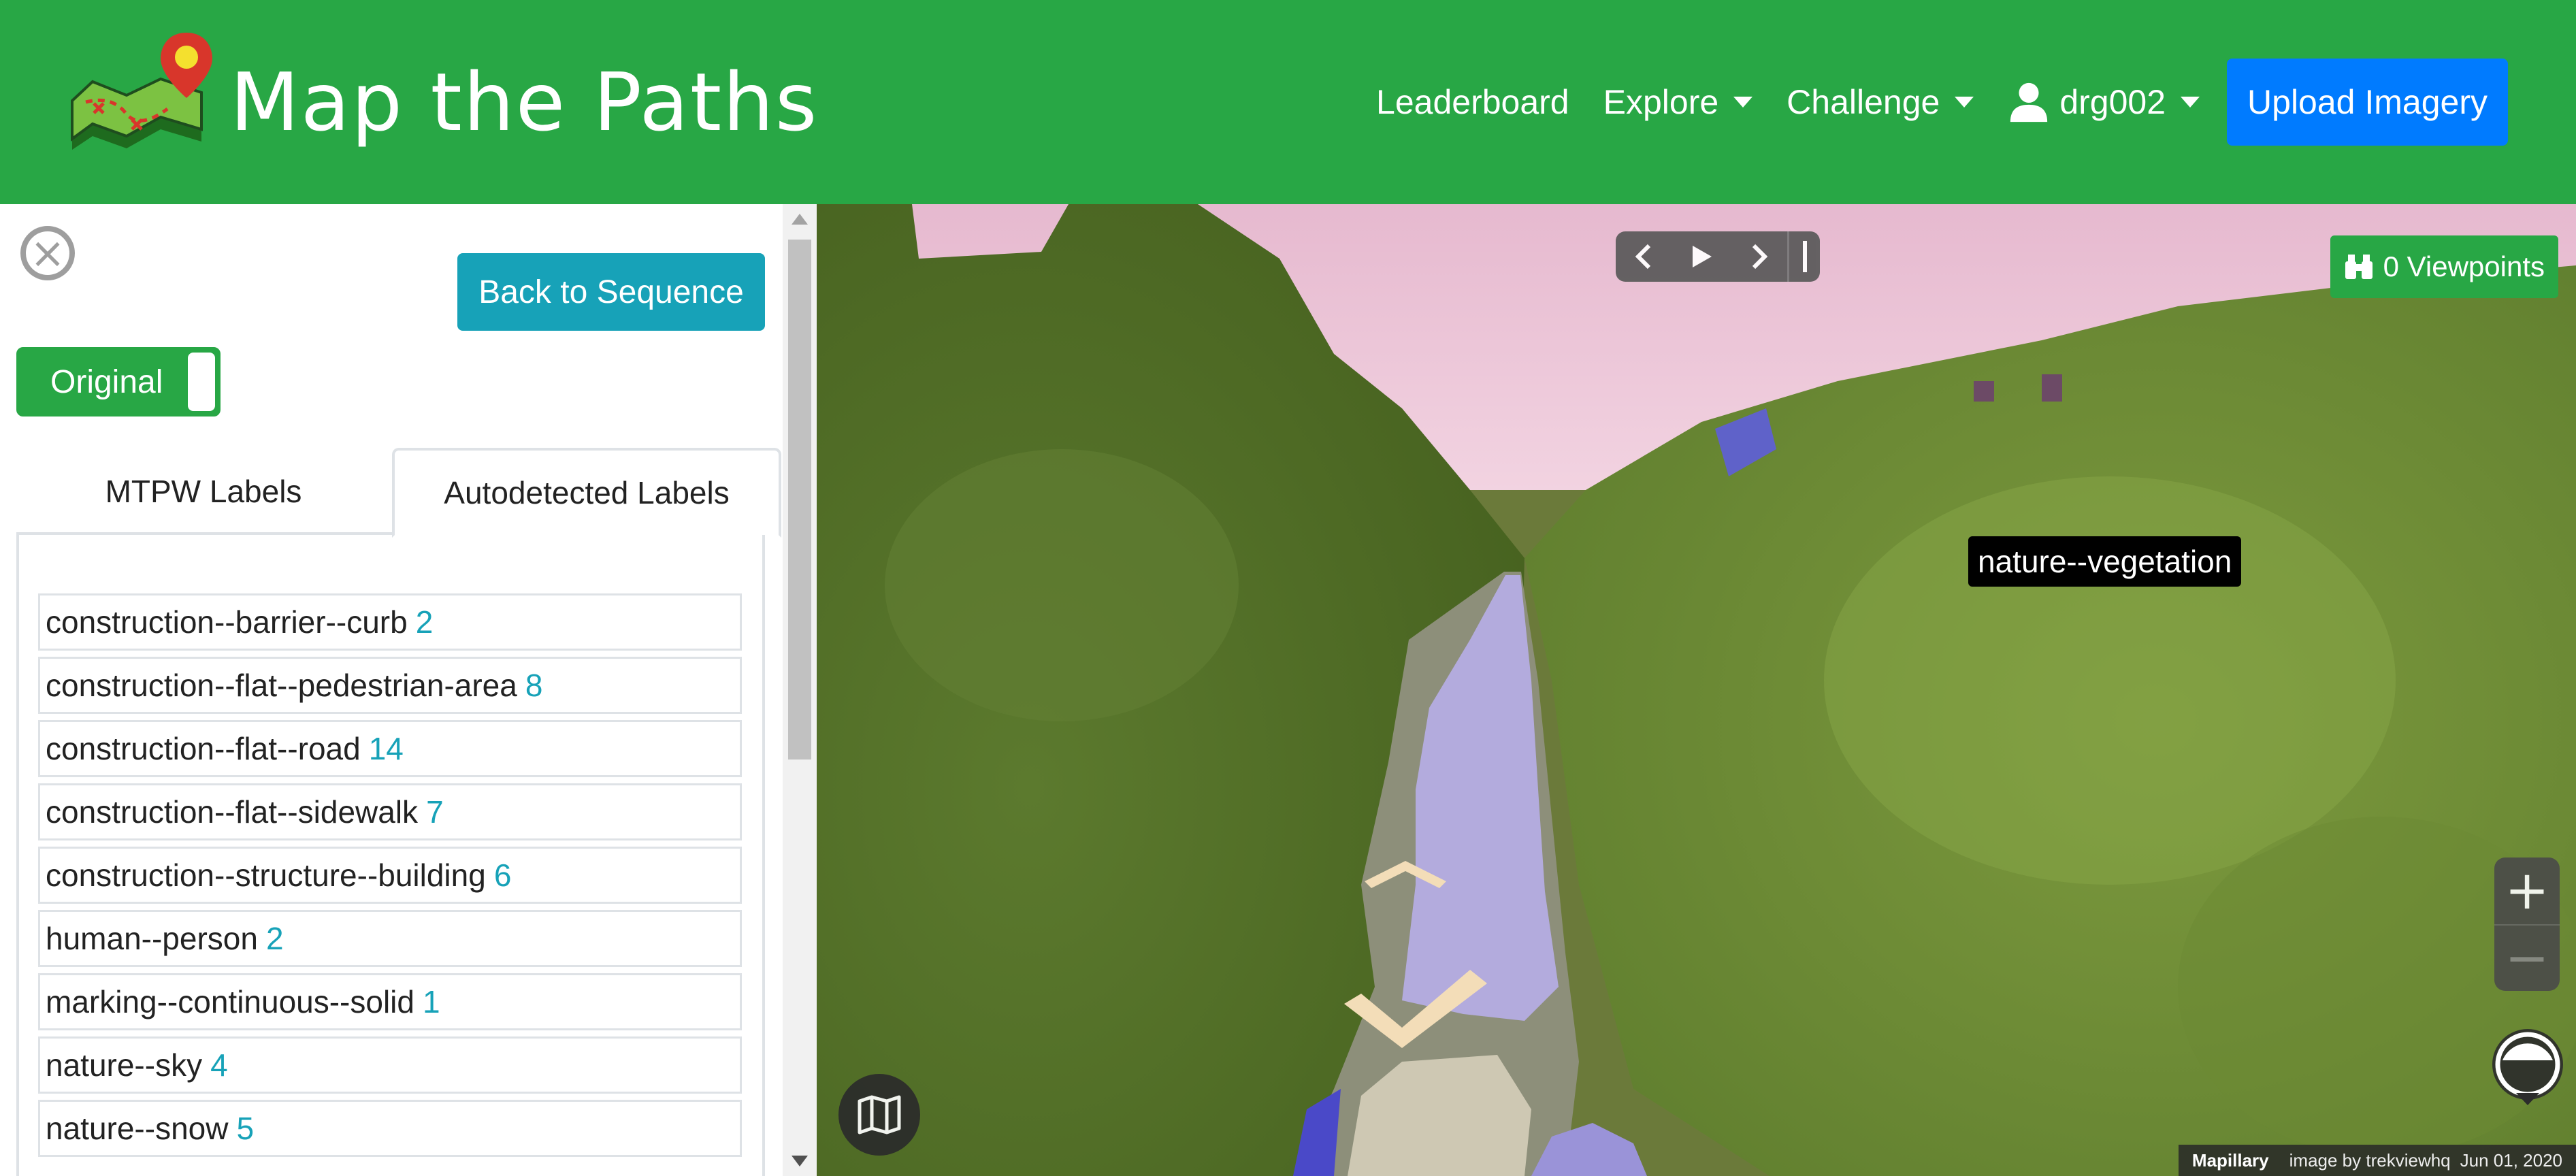 This screenshot has height=1176, width=2576. Describe the element at coordinates (1472, 102) in the screenshot. I see `nav-leaderboard: Leaderboard` at that location.